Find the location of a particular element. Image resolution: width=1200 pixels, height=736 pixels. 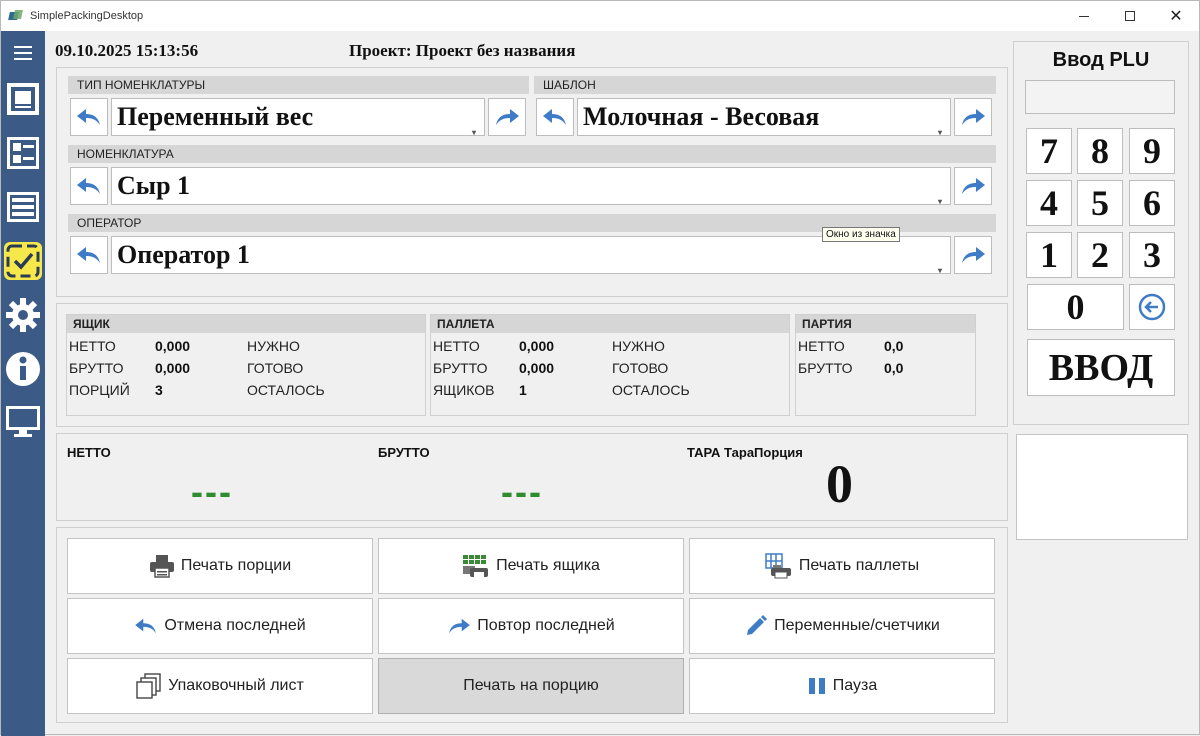

packing-list-button: Упаковочный лист is located at coordinates (220, 686).